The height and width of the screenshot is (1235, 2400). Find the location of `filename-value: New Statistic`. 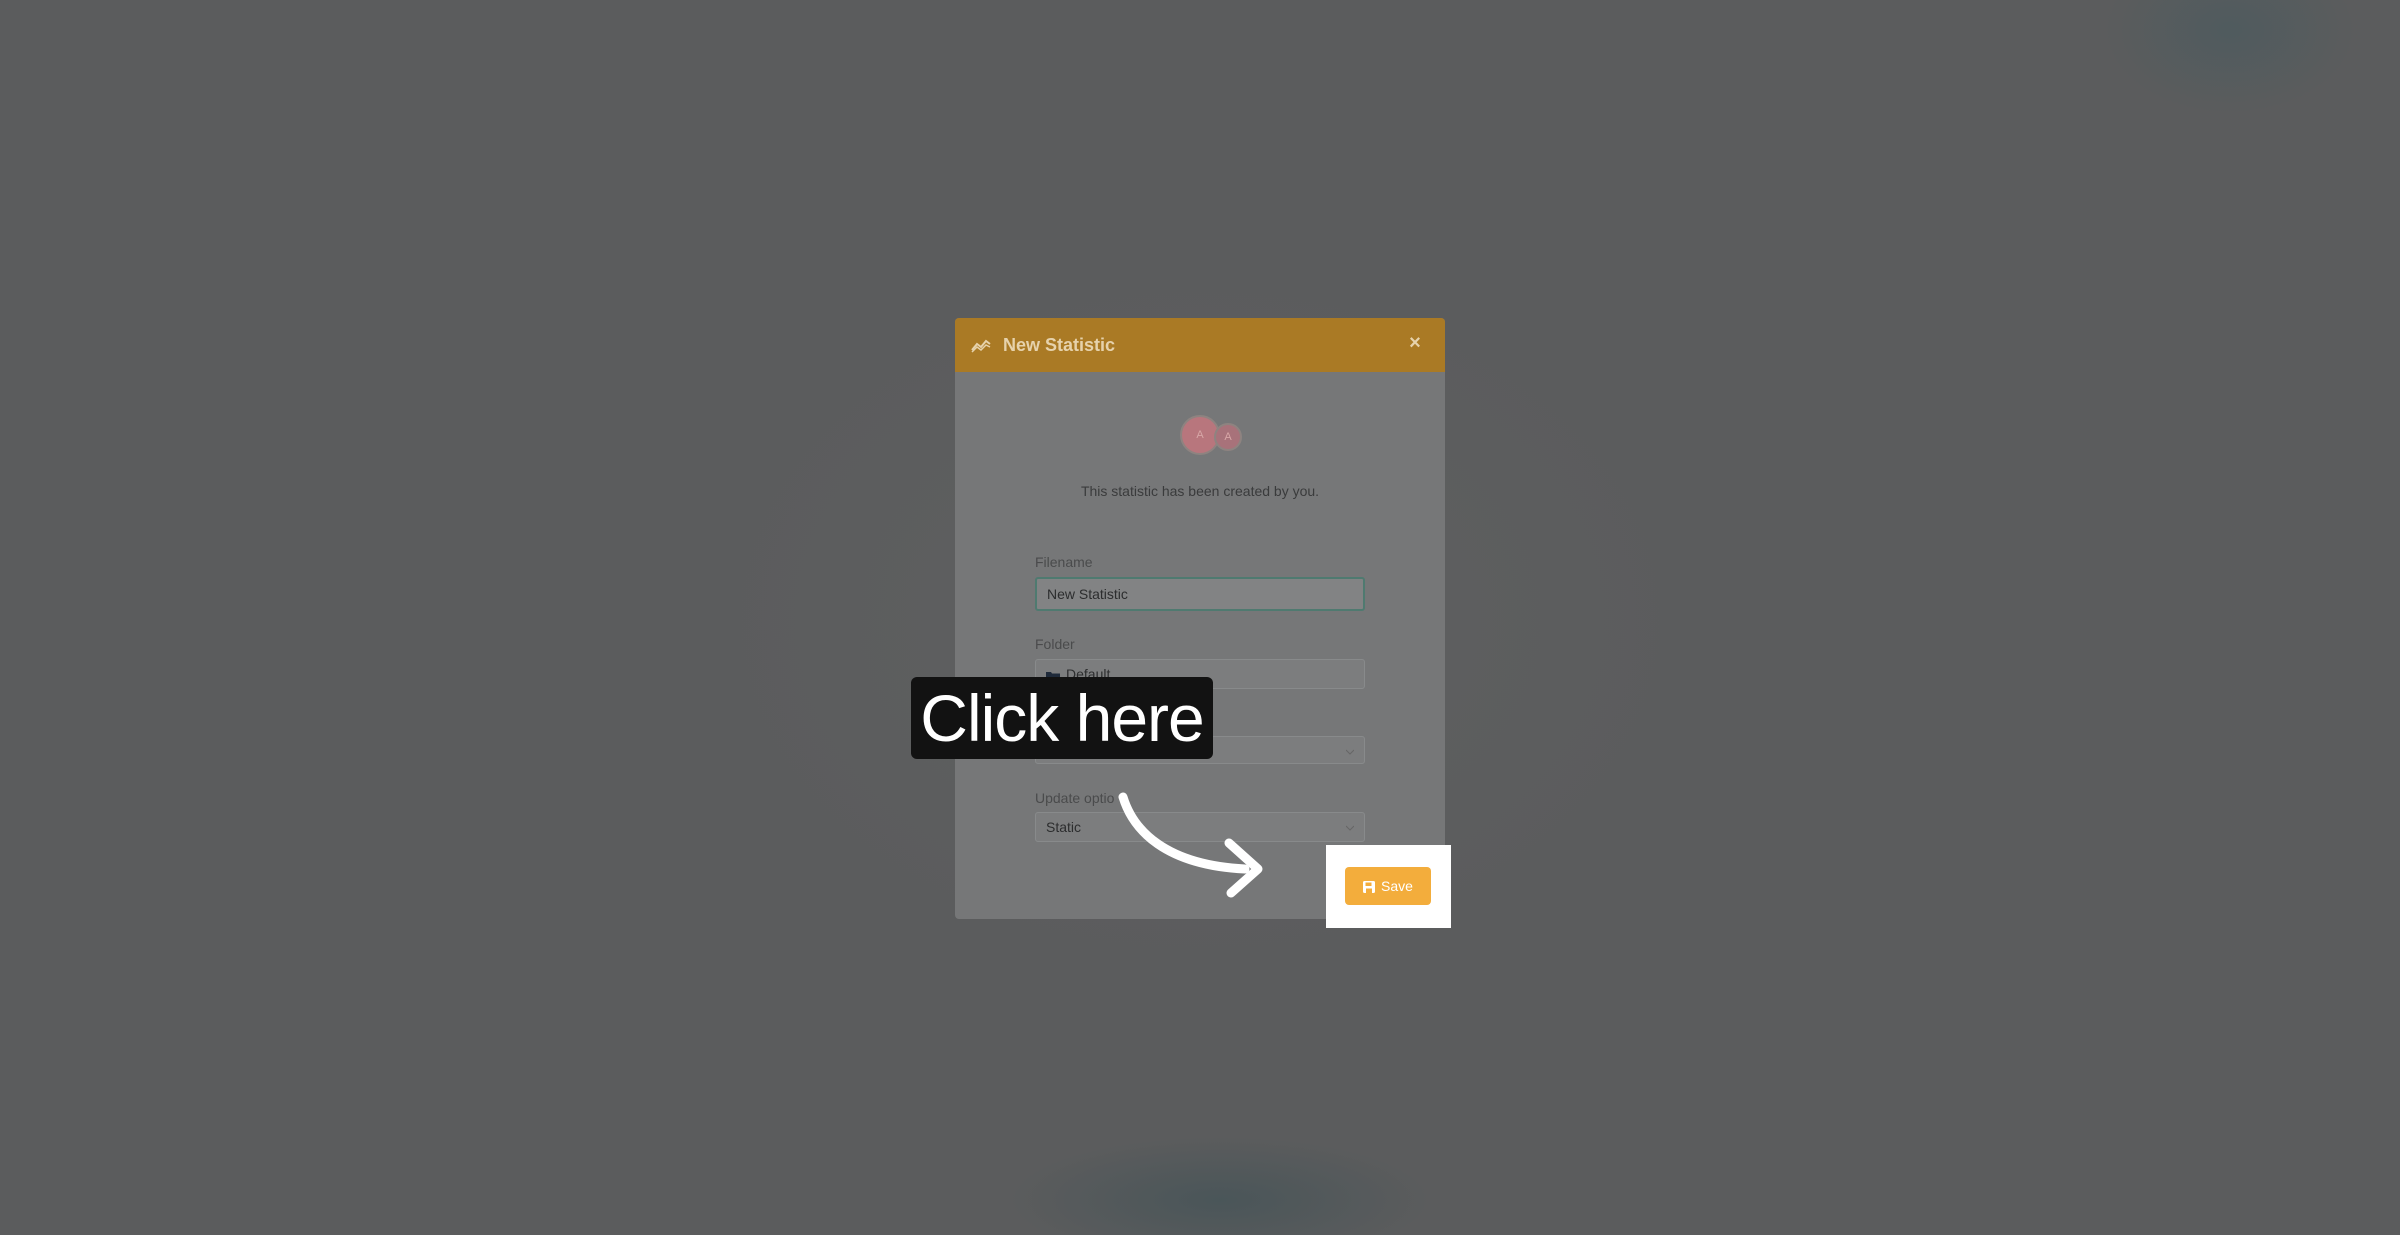

filename-value: New Statistic is located at coordinates (1087, 594).